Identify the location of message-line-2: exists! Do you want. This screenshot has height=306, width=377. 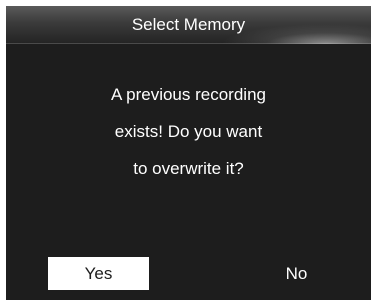
(188, 131).